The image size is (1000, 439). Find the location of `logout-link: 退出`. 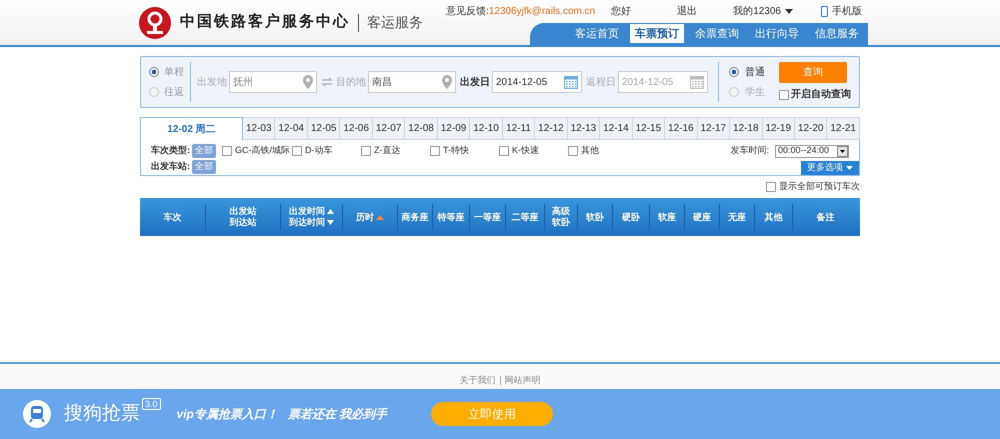

logout-link: 退出 is located at coordinates (687, 11).